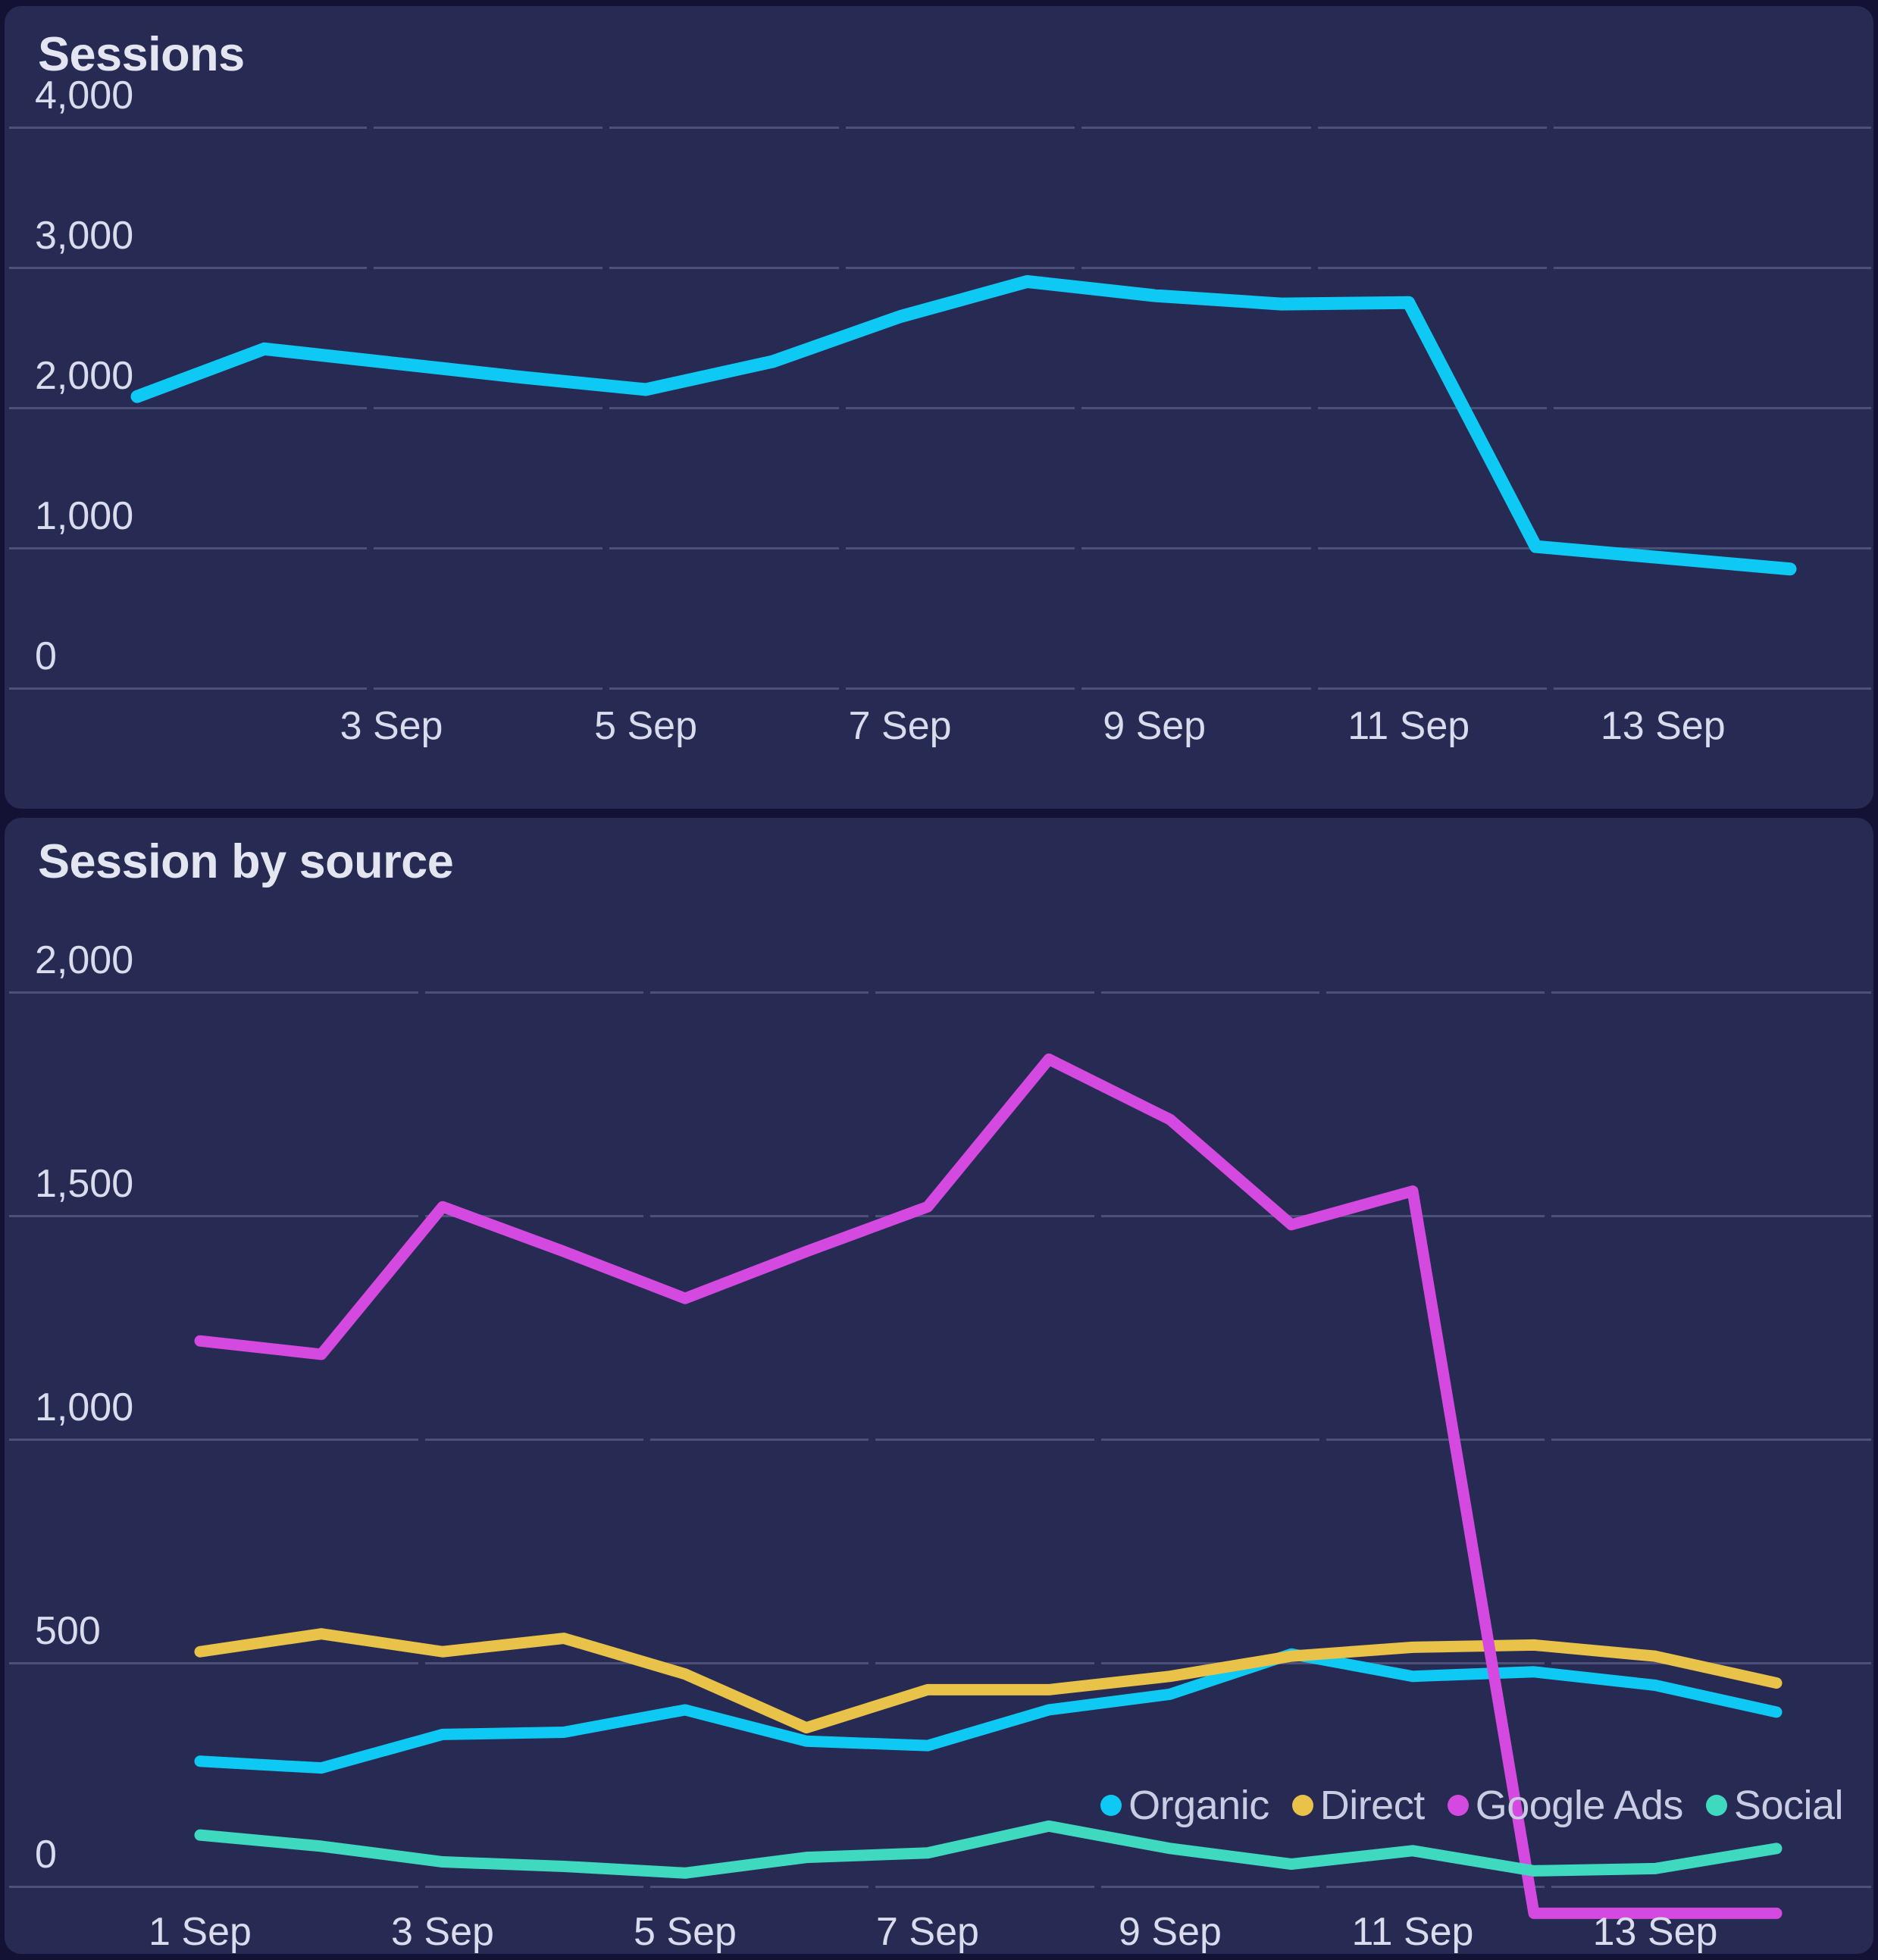  What do you see at coordinates (1372, 1806) in the screenshot?
I see `legend-item-label: Direct` at bounding box center [1372, 1806].